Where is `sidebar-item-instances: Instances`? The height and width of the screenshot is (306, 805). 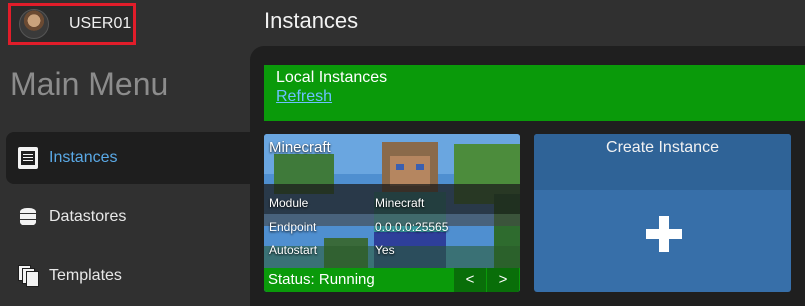
sidebar-item-instances: Instances is located at coordinates (128, 158).